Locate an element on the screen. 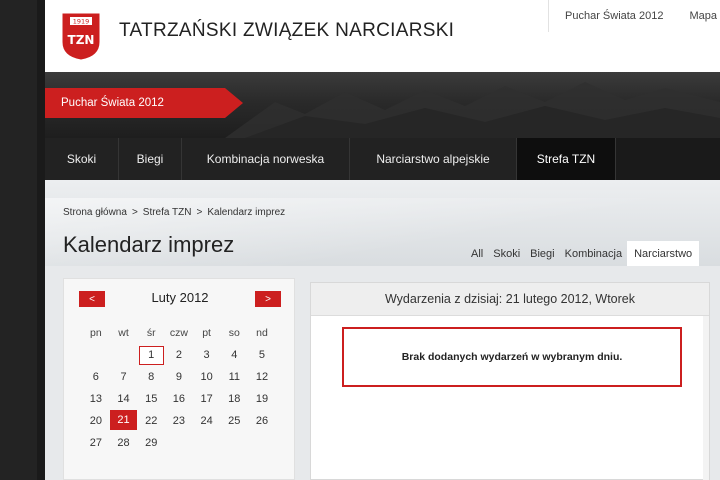  nav-item-kombinacja: Kombinacja norweska is located at coordinates (266, 159).